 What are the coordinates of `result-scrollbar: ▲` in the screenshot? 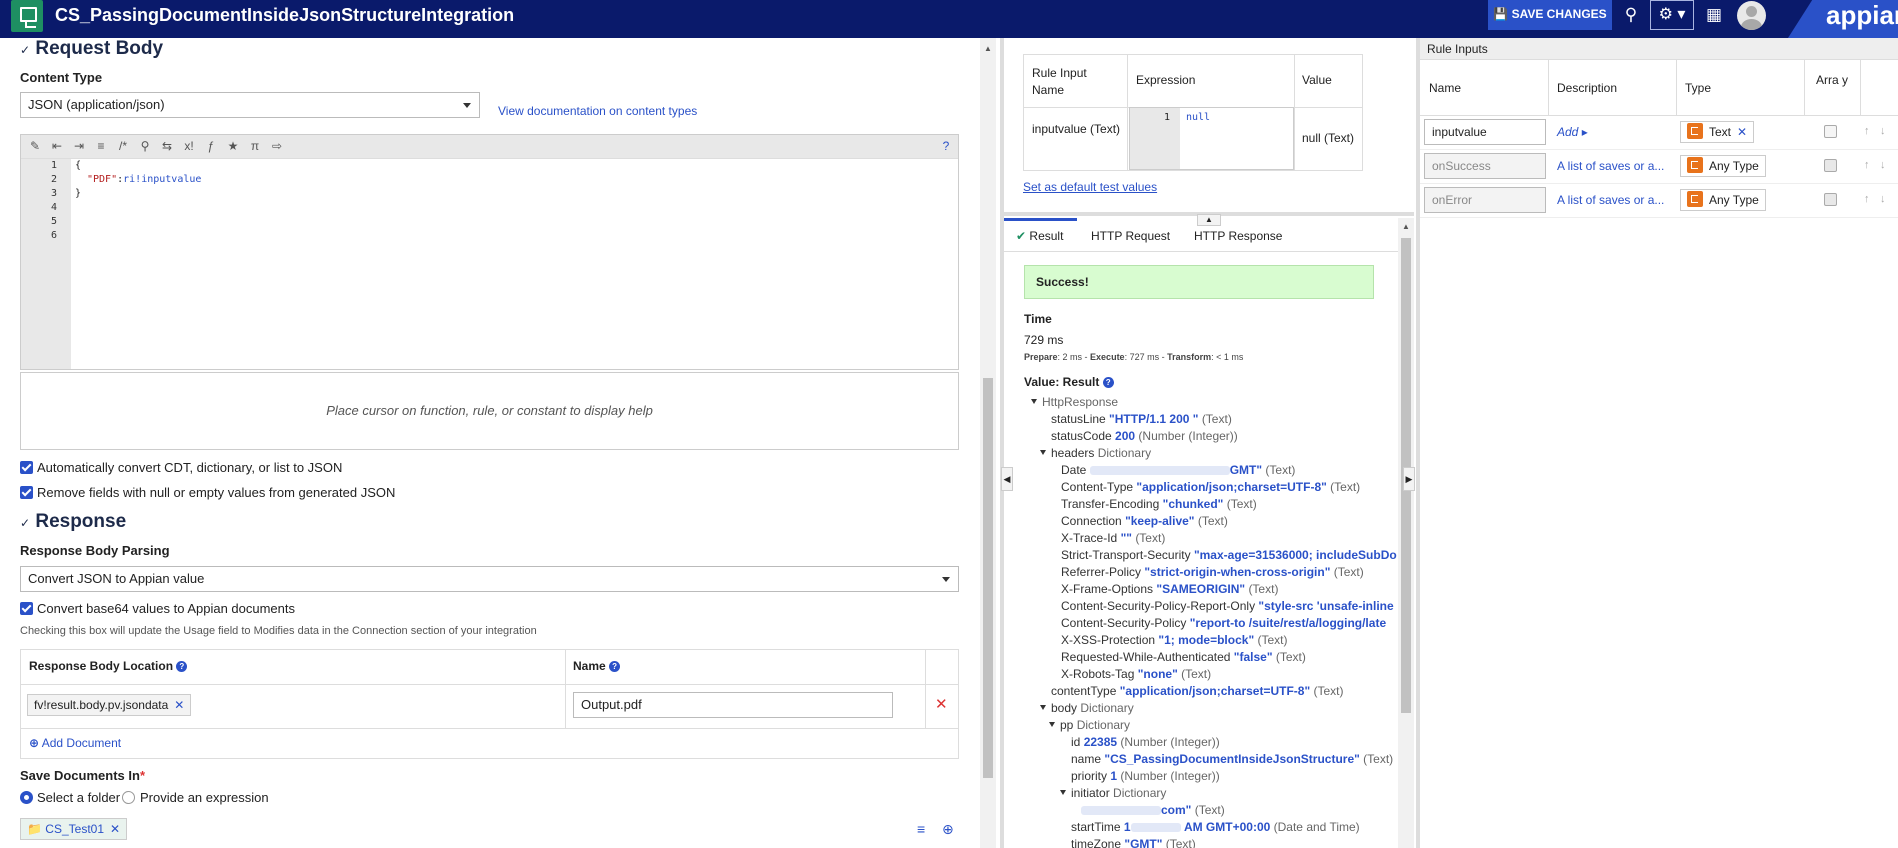 It's located at (1406, 533).